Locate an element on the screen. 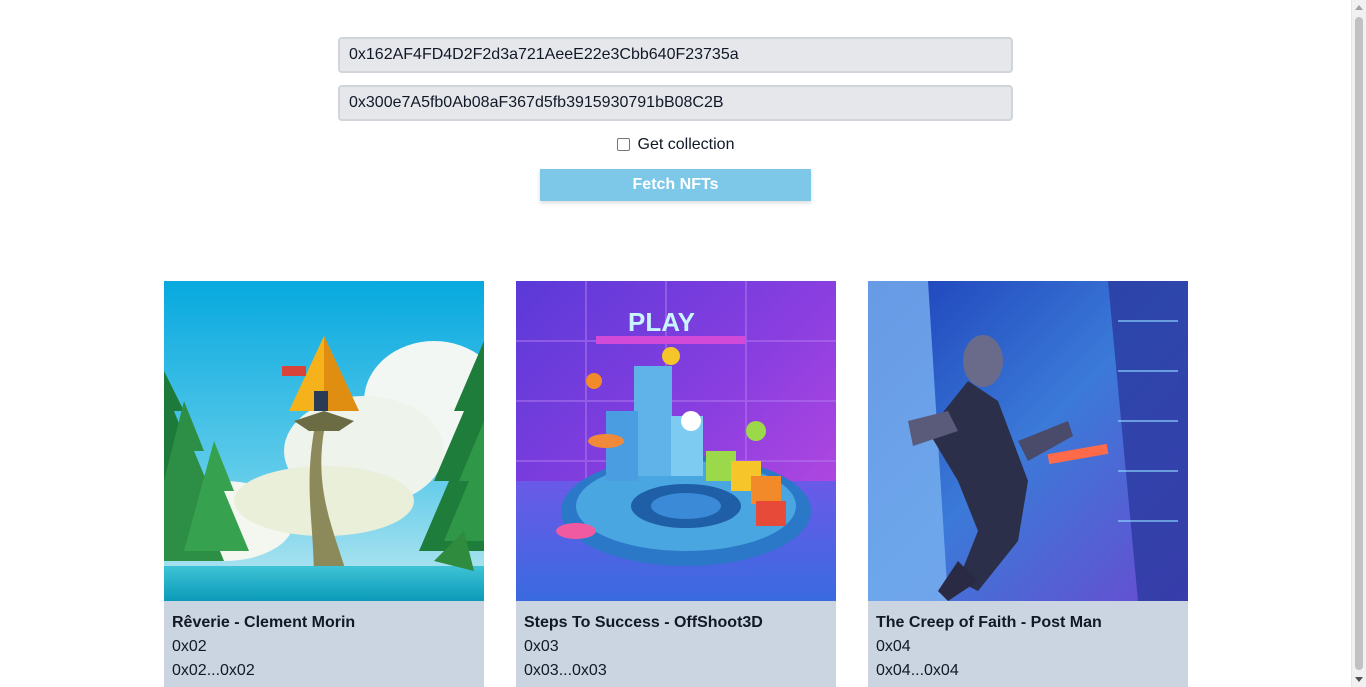 Image resolution: width=1366 pixels, height=687 pixels. svg-text: PLAY is located at coordinates (661, 322).